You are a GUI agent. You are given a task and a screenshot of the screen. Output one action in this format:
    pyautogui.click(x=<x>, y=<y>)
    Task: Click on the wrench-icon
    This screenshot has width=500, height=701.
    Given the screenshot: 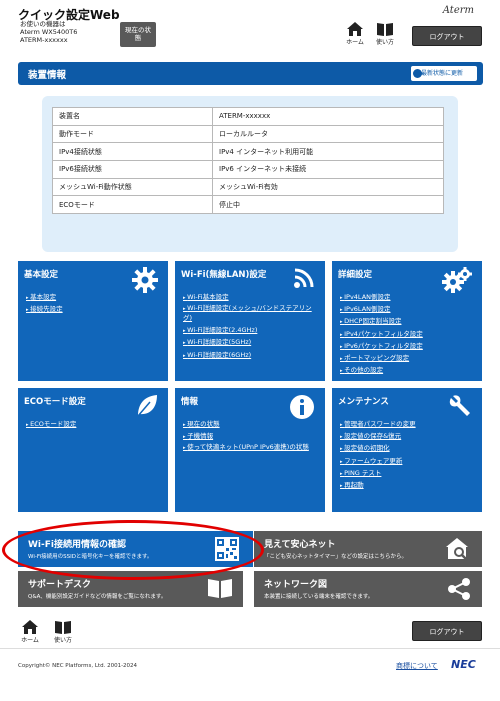 What is the action you would take?
    pyautogui.click(x=459, y=405)
    